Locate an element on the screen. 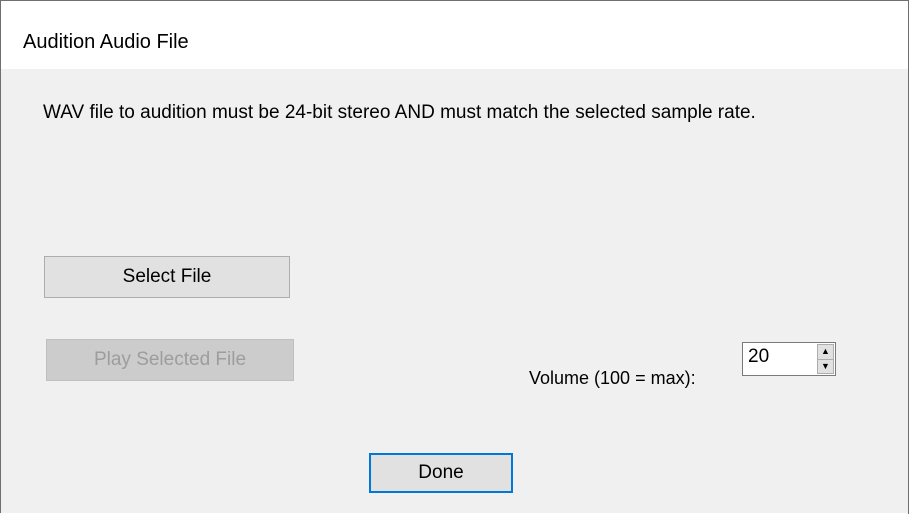 This screenshot has height=514, width=909. volume-label: Volume (100 = max): is located at coordinates (612, 378).